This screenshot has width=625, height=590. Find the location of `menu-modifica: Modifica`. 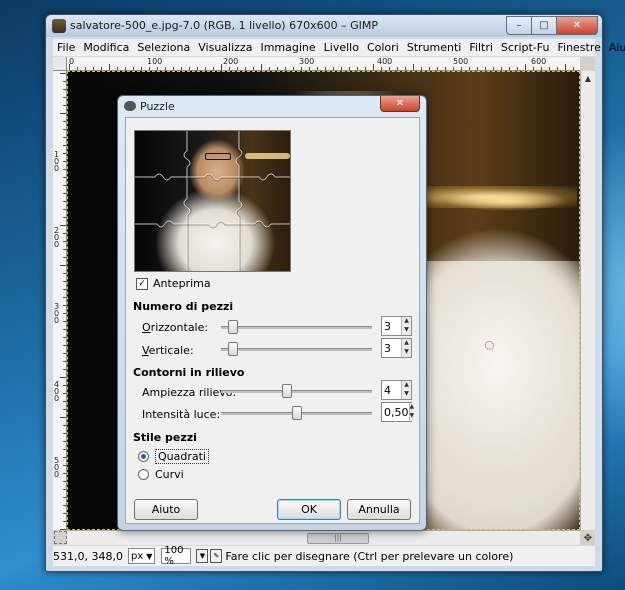

menu-modifica: Modifica is located at coordinates (106, 47).